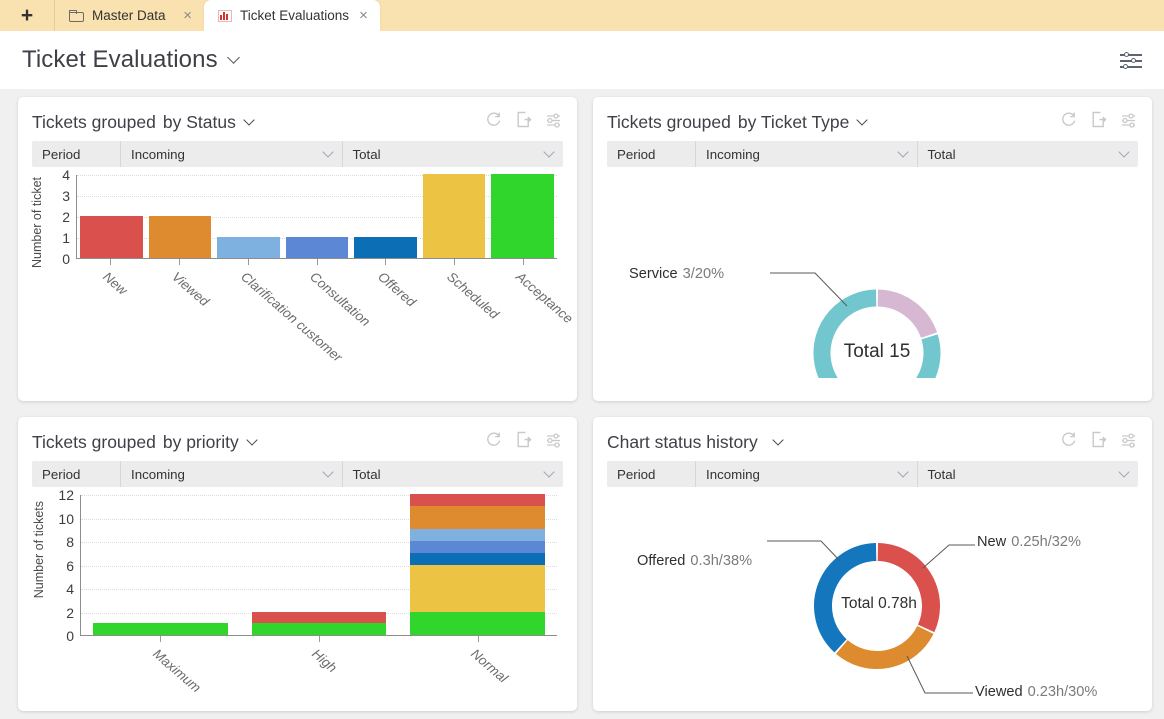 The image size is (1164, 719). What do you see at coordinates (76, 15) in the screenshot?
I see `folder-icon` at bounding box center [76, 15].